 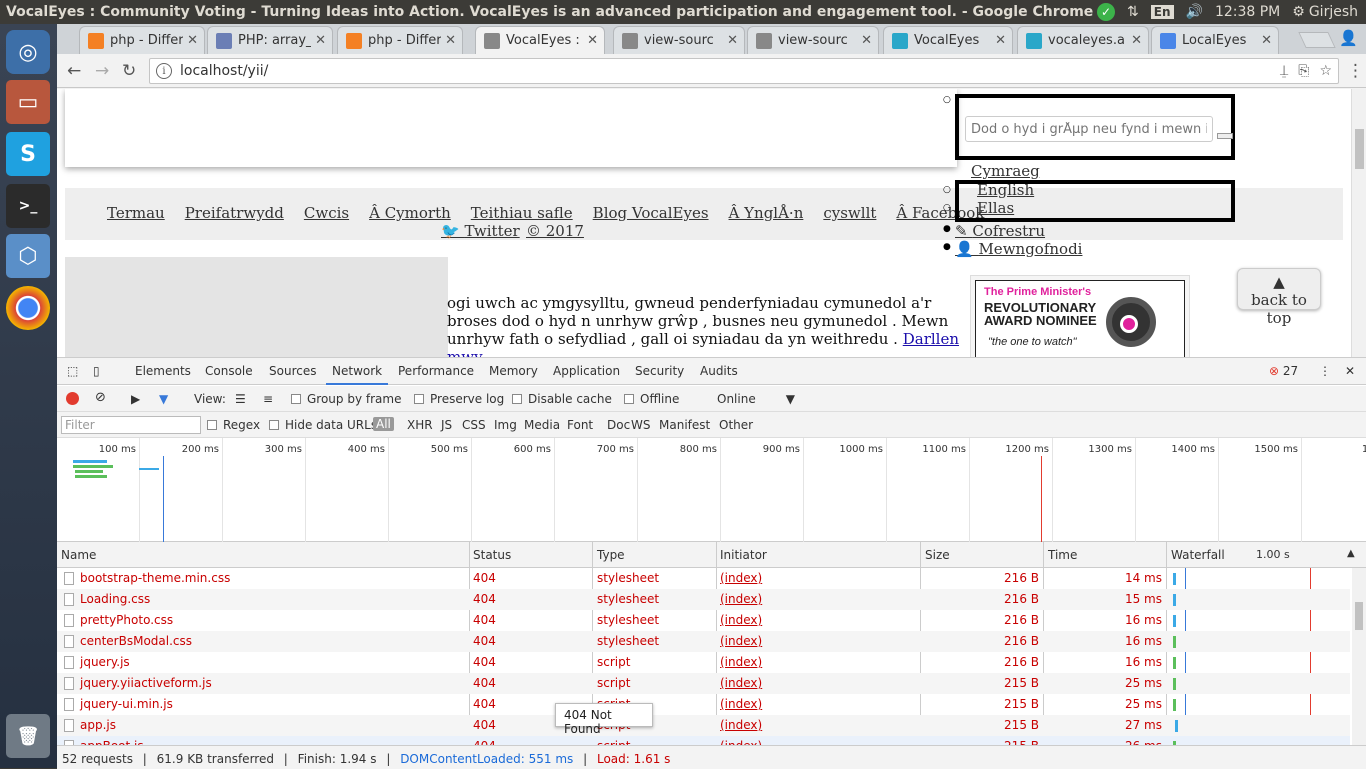 I want to click on files-icon: ▭, so click(x=28, y=102).